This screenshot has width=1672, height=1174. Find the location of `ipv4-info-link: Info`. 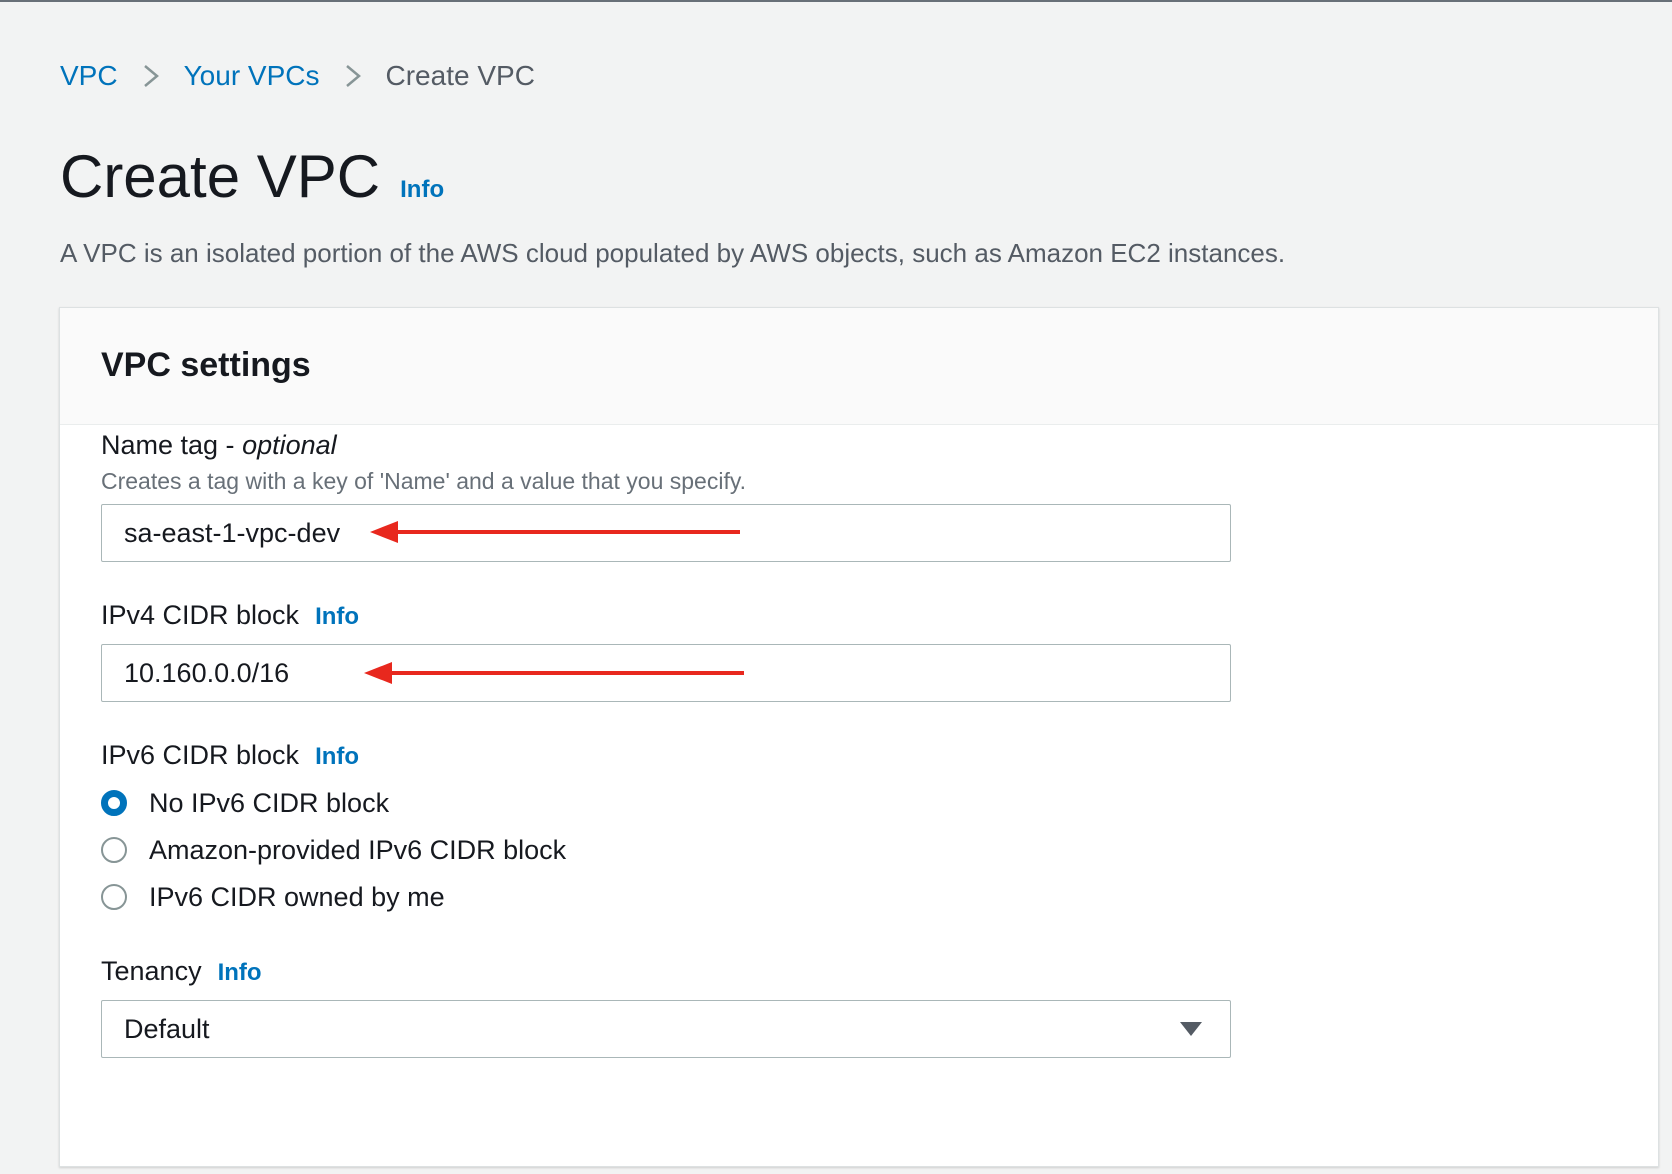

ipv4-info-link: Info is located at coordinates (337, 616).